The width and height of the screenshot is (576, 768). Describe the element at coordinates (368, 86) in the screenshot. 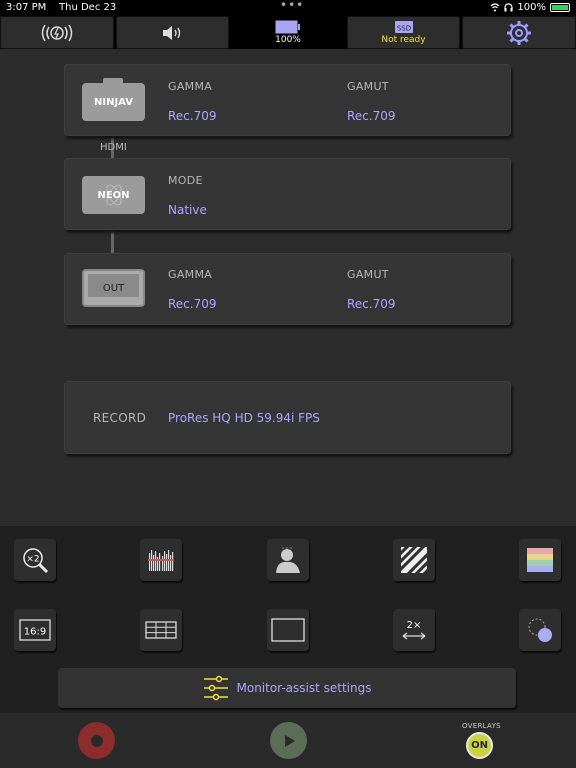

I see `input-gamut-label: GAMUT` at that location.